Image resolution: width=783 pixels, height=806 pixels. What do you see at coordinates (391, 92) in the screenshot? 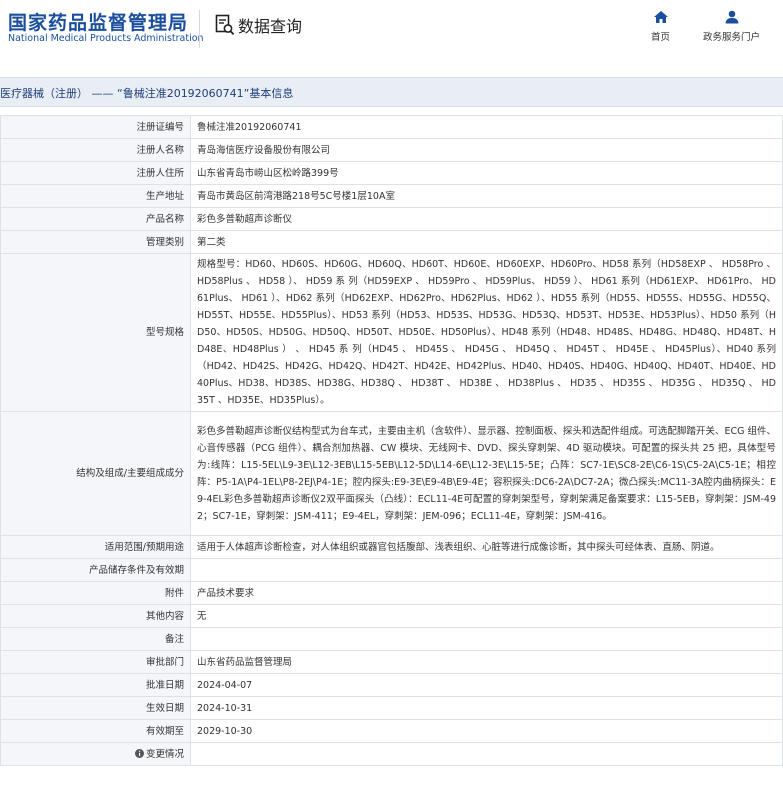
I see `breadcrumb: 医疗器械（注册） —— “鲁械注准20192060741”基本信息` at bounding box center [391, 92].